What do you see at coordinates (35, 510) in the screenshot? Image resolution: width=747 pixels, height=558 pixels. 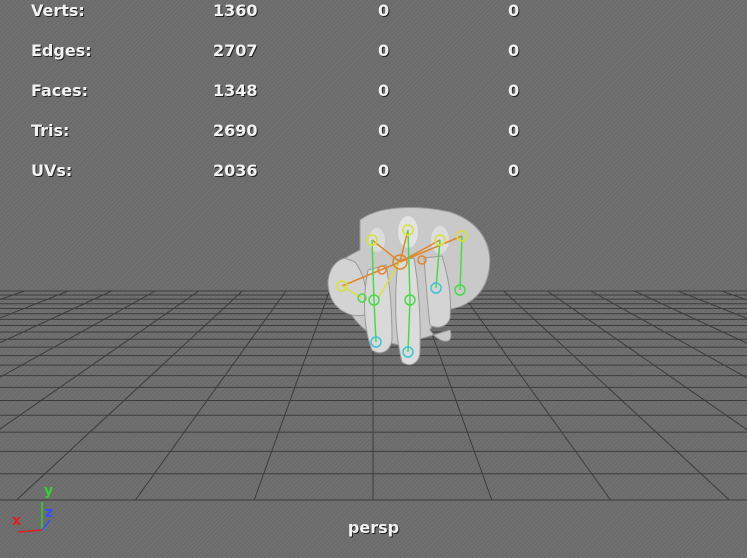 I see `view-axis-gizmo-icon: y x z` at bounding box center [35, 510].